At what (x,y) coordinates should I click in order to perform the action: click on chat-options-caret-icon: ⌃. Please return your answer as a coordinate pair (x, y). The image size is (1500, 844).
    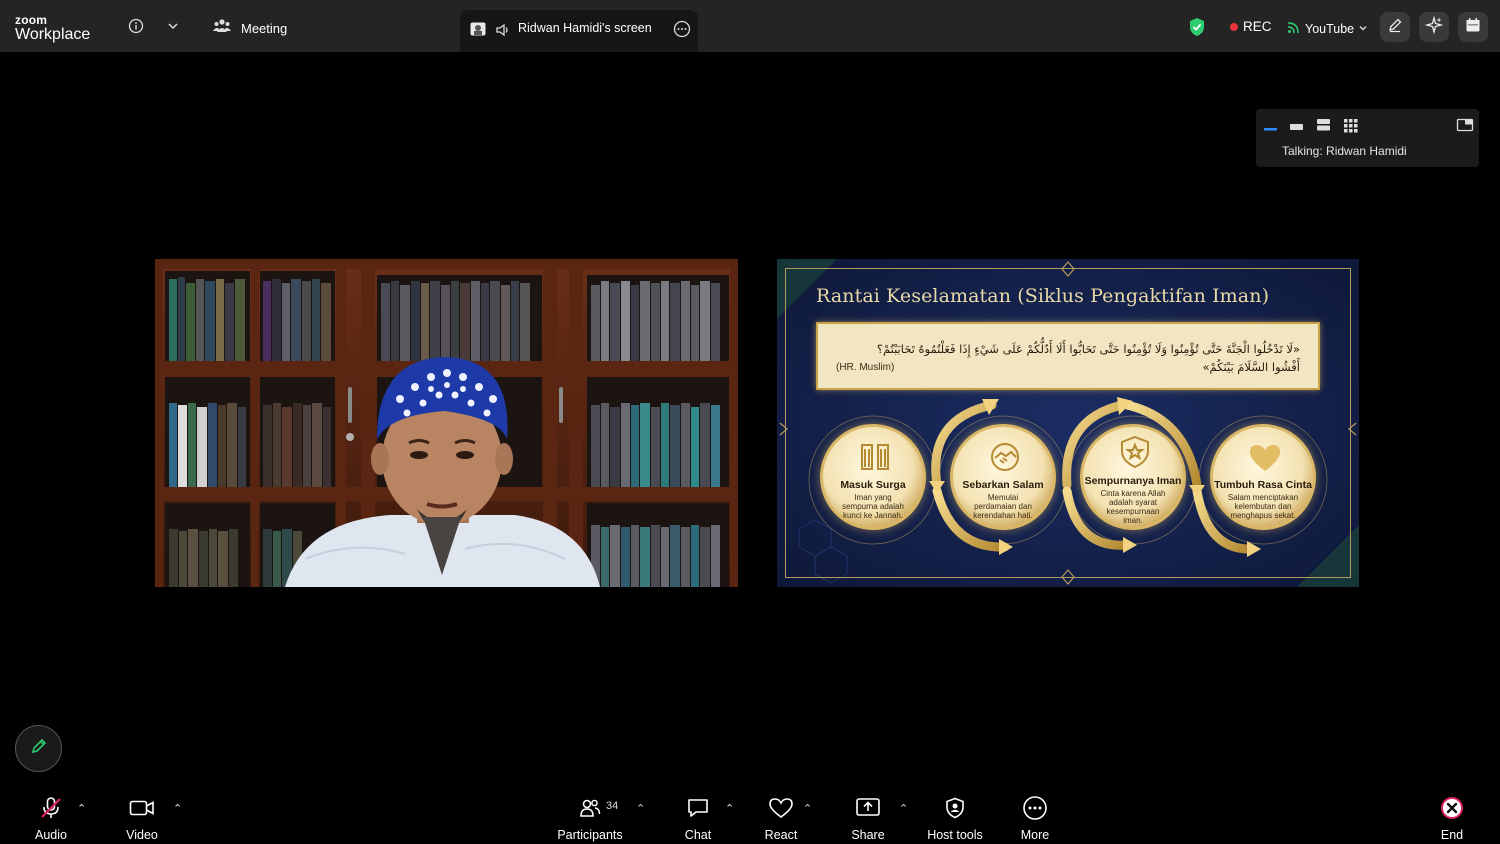
    Looking at the image, I should click on (729, 808).